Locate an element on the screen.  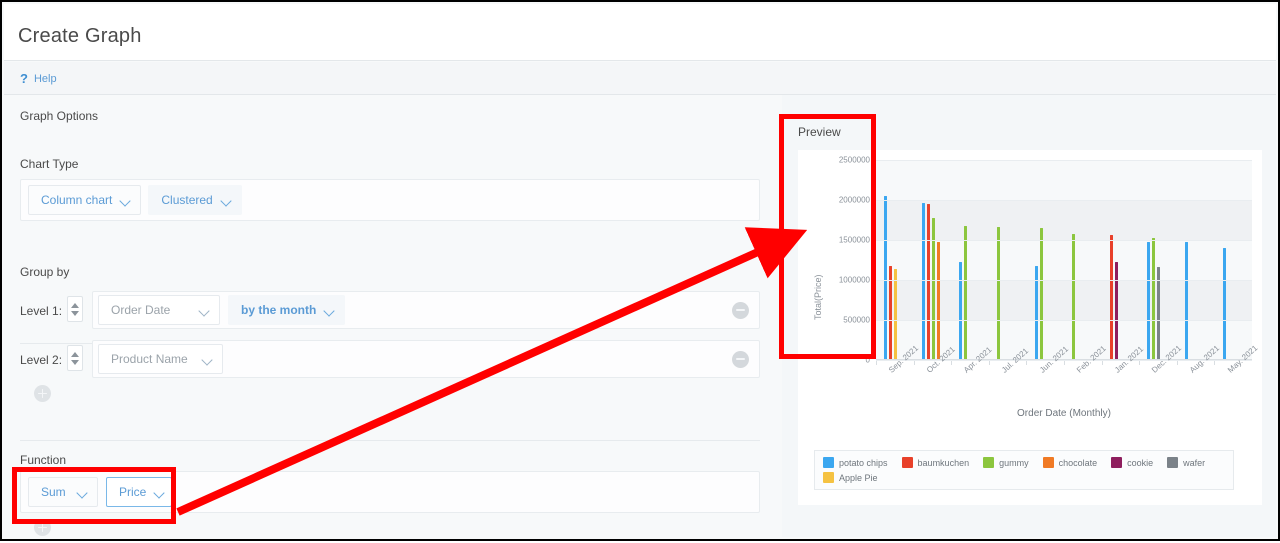
preview-title: Preview is located at coordinates (819, 132).